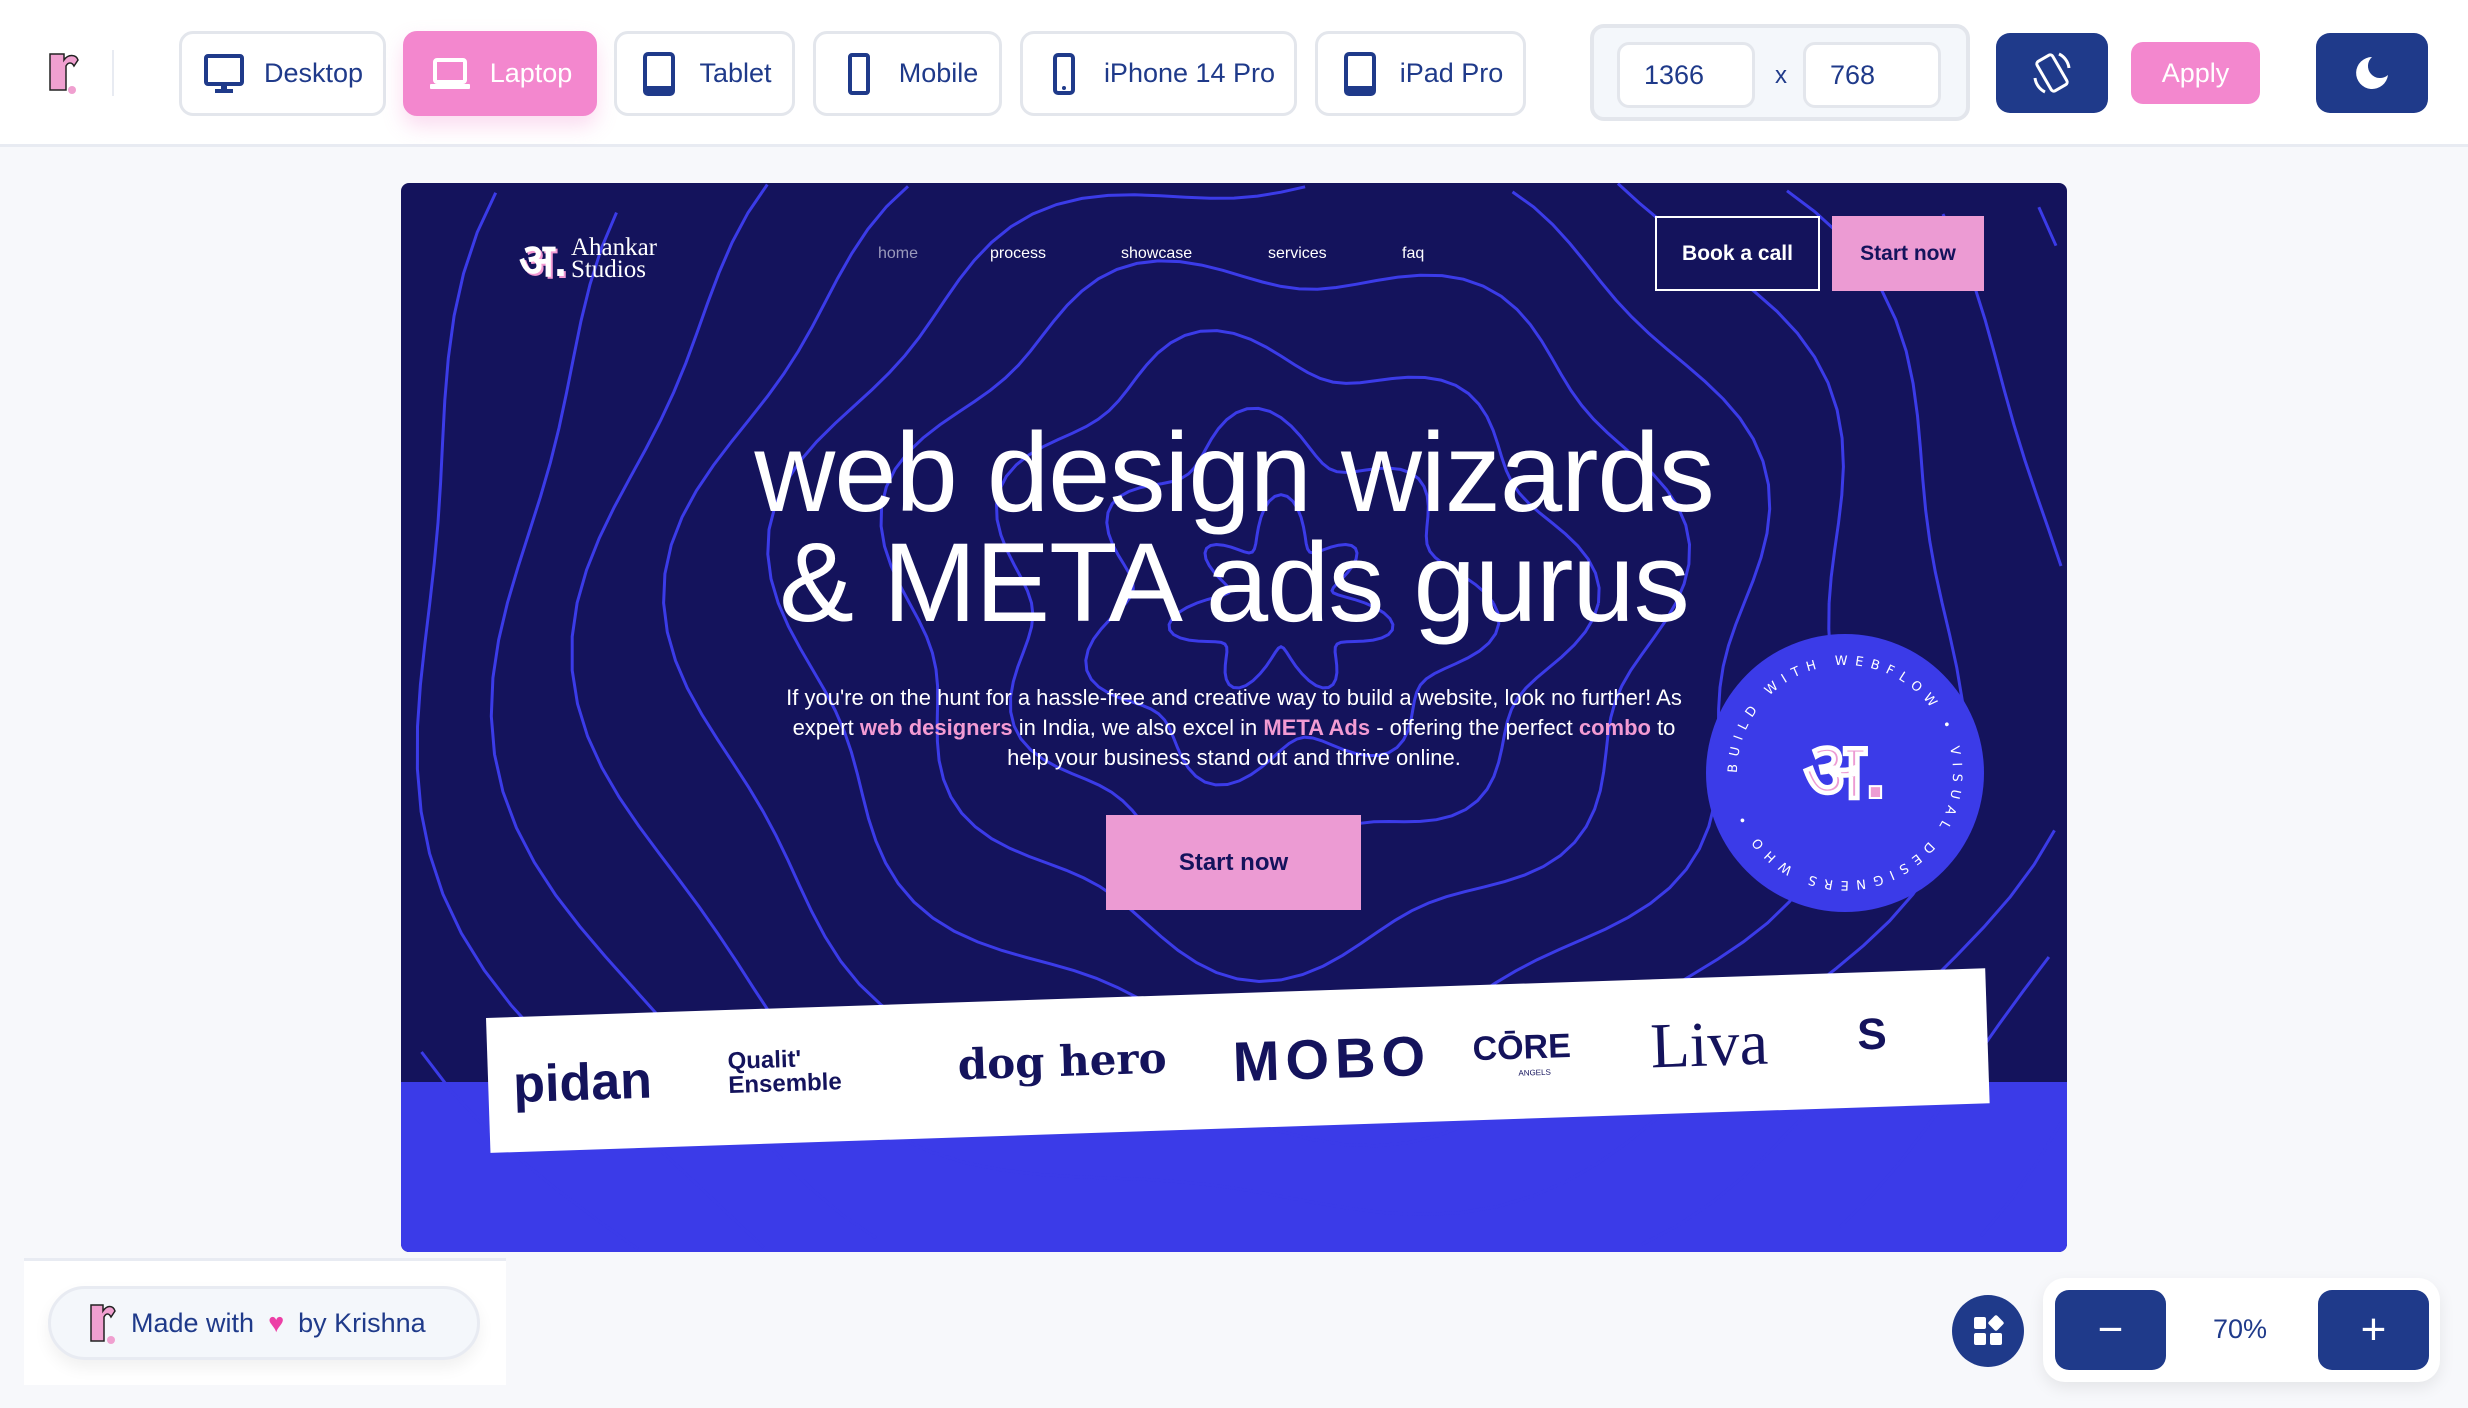 The image size is (2468, 1408). I want to click on rotate-button, so click(2052, 73).